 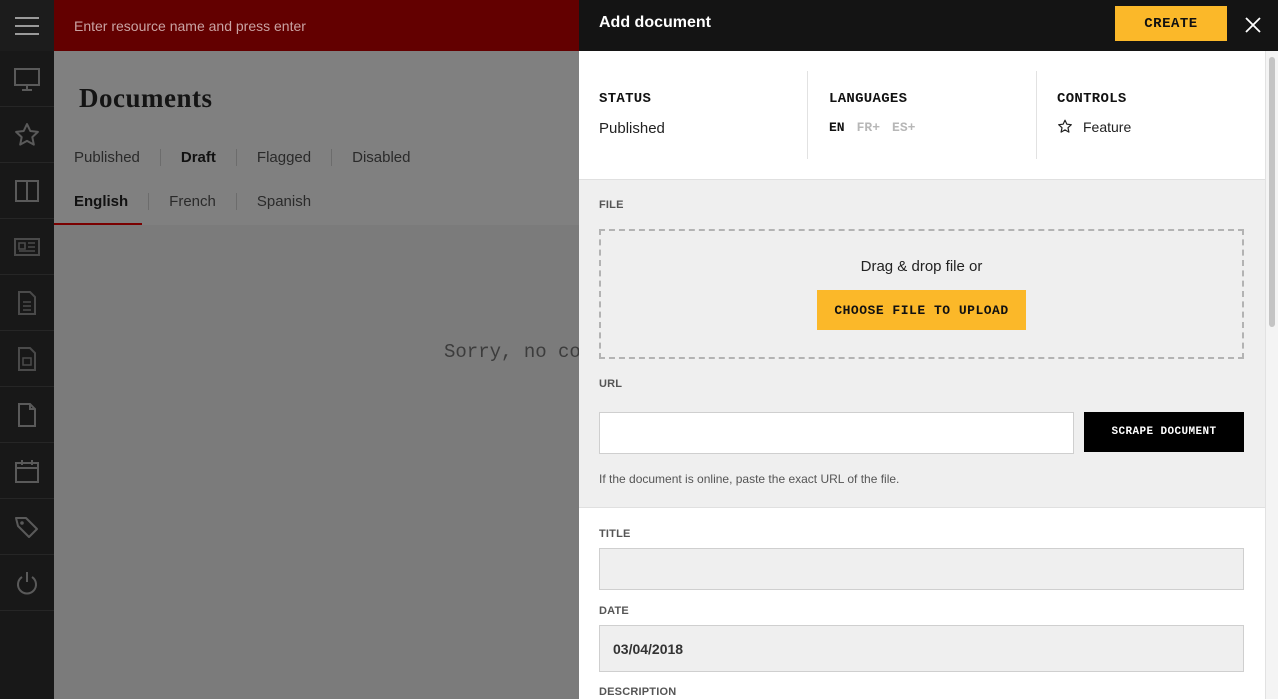 I want to click on rail-item-articles, so click(x=27, y=303).